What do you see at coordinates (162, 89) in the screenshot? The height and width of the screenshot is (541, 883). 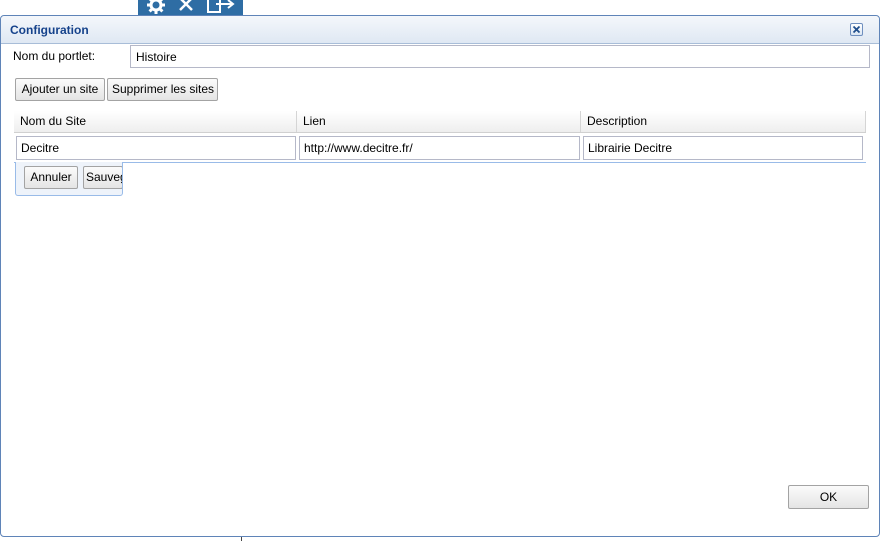 I see `remove-sites-button: Supprimer les sites` at bounding box center [162, 89].